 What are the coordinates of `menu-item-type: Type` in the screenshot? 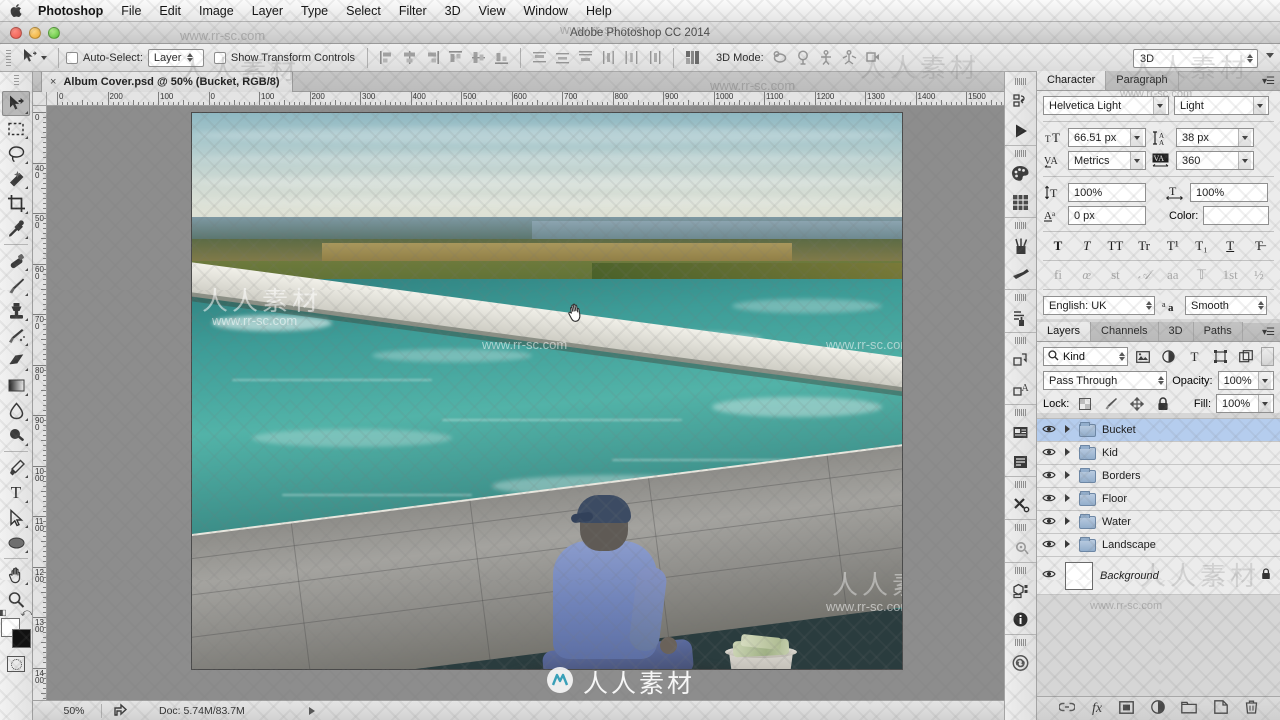 It's located at (314, 11).